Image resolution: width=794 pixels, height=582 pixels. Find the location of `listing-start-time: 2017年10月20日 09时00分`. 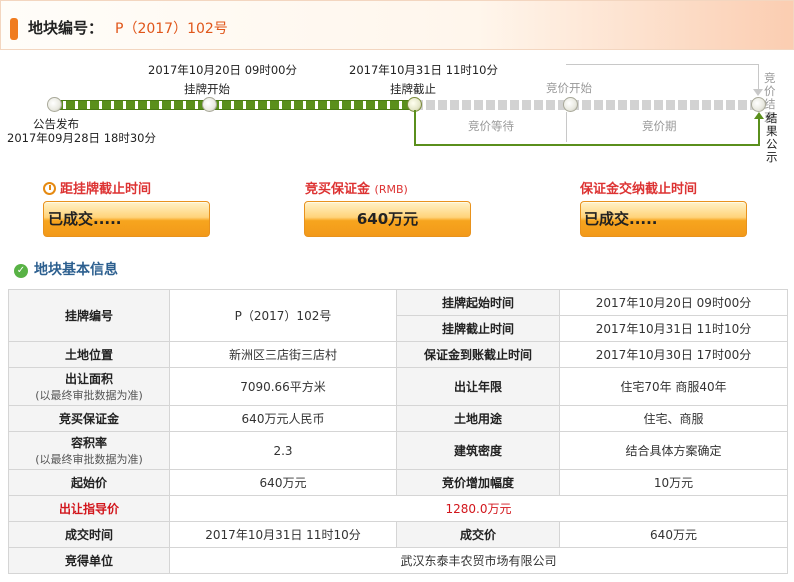

listing-start-time: 2017年10月20日 09时00分 is located at coordinates (222, 70).